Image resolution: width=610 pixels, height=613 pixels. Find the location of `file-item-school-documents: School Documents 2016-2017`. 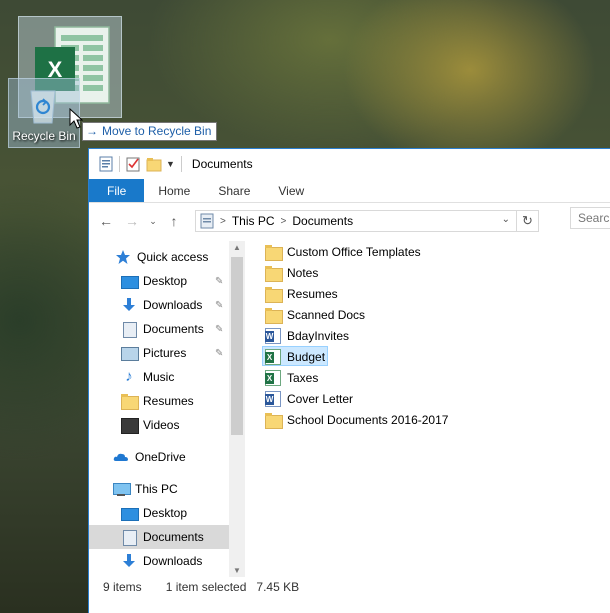

file-item-school-documents: School Documents 2016-2017 is located at coordinates (433, 419).